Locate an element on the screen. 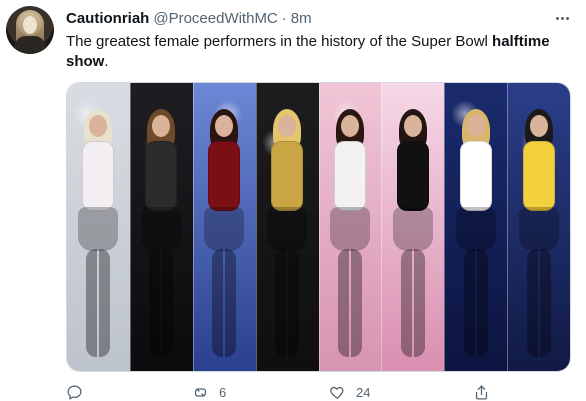  tweet-text-end: . is located at coordinates (106, 61).